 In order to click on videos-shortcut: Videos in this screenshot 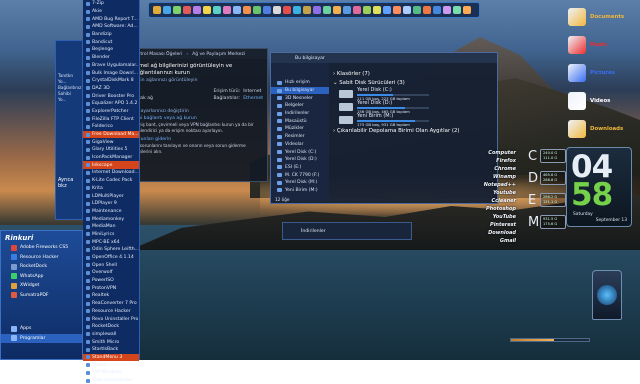, I will do `click(603, 101)`.